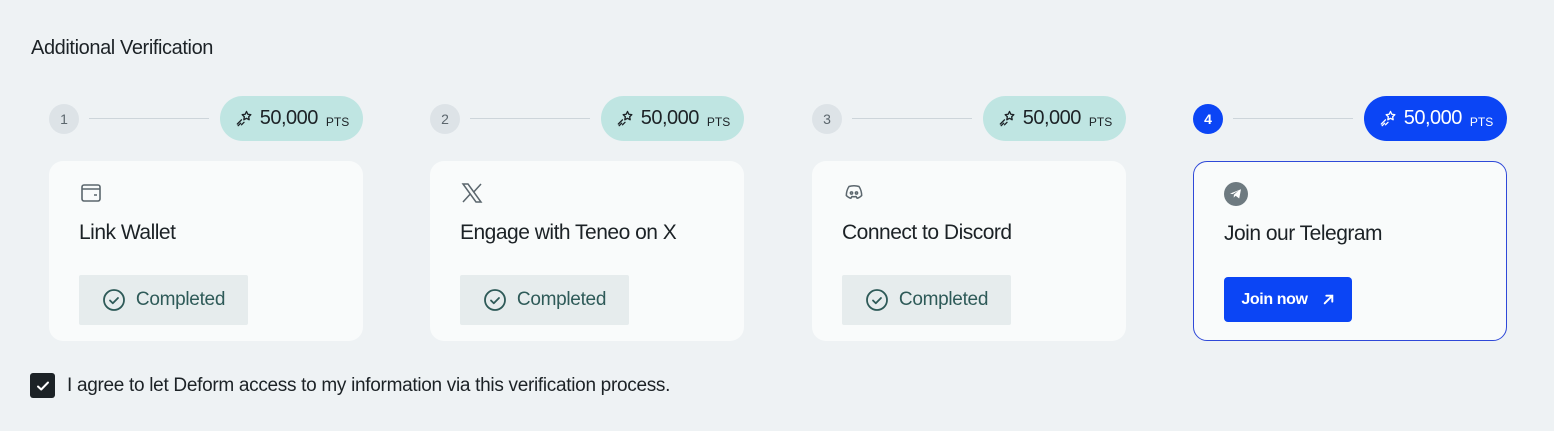 This screenshot has width=1554, height=431. What do you see at coordinates (122, 48) in the screenshot?
I see `section-title: Additional Verification` at bounding box center [122, 48].